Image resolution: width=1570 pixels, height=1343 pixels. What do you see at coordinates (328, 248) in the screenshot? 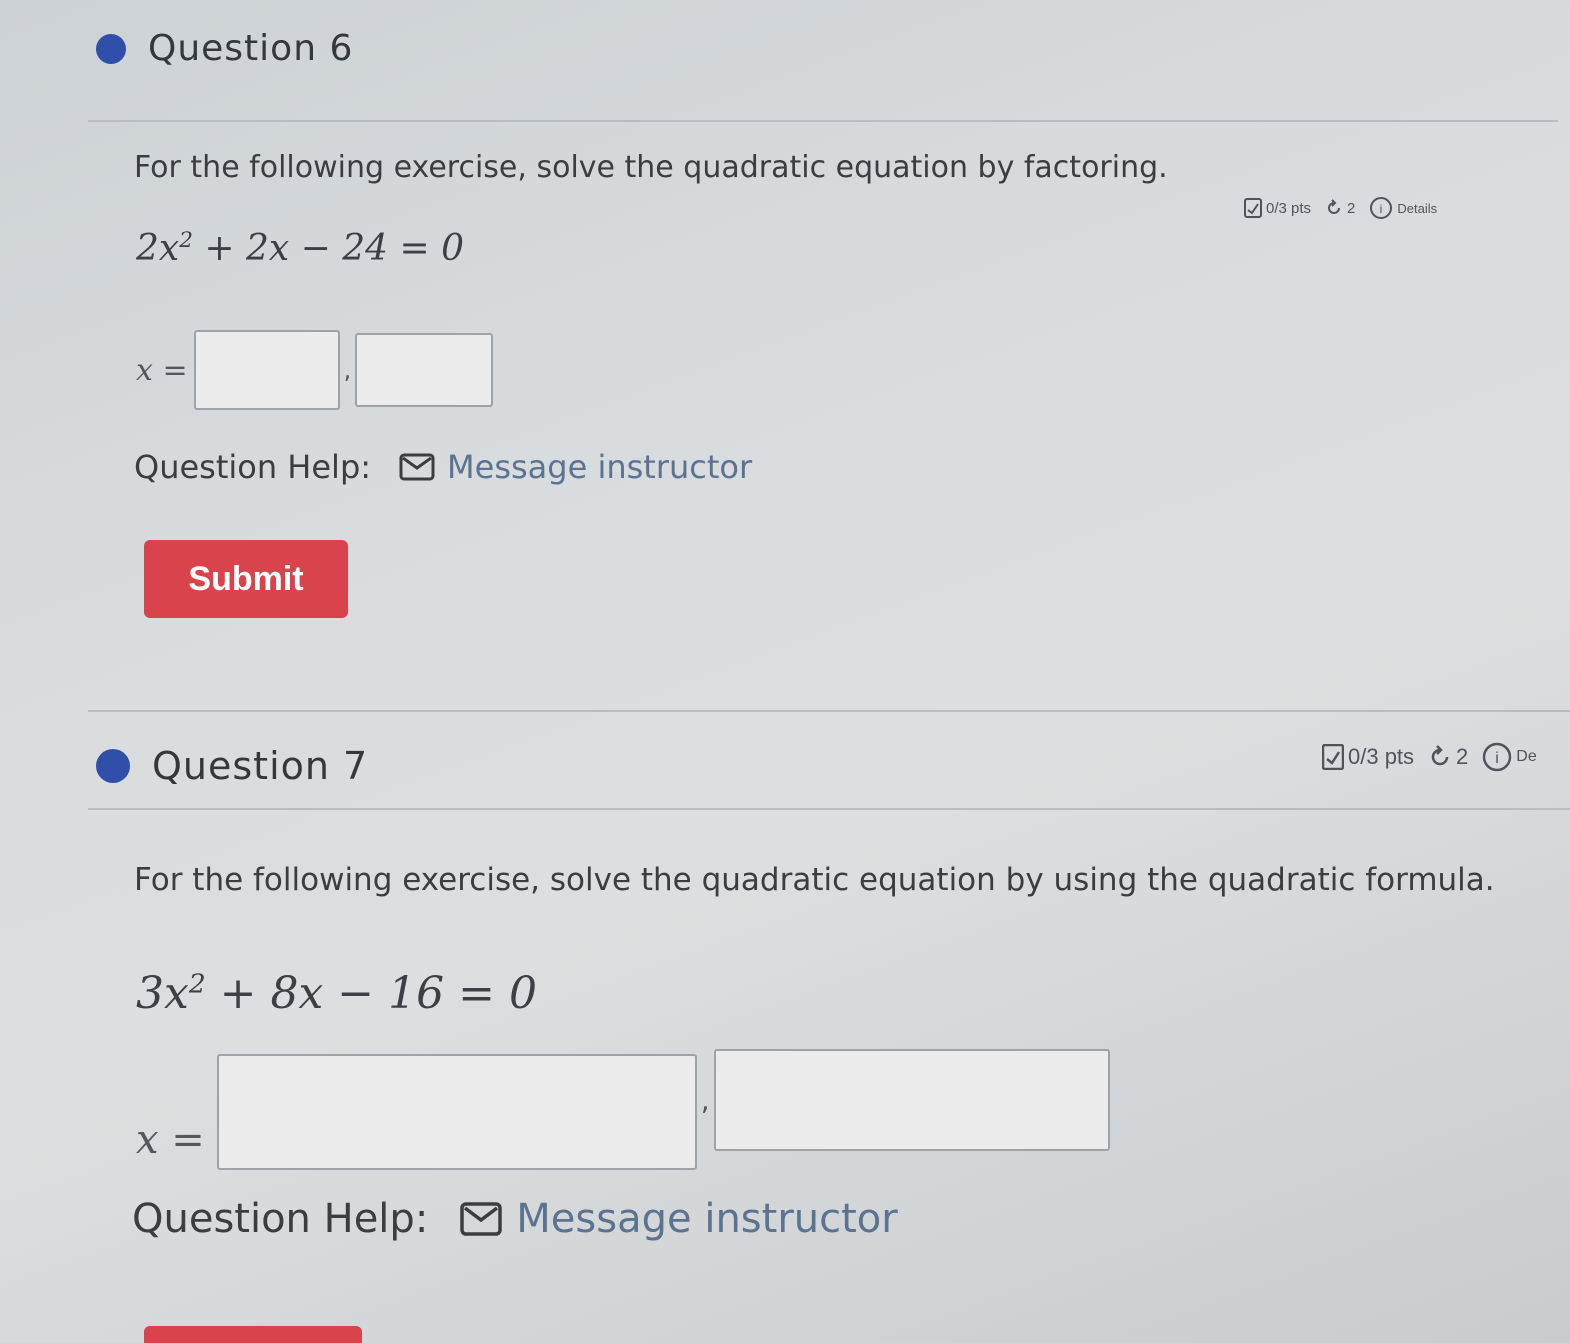
I see `eq-rest: + 2x − 24 = 0` at bounding box center [328, 248].